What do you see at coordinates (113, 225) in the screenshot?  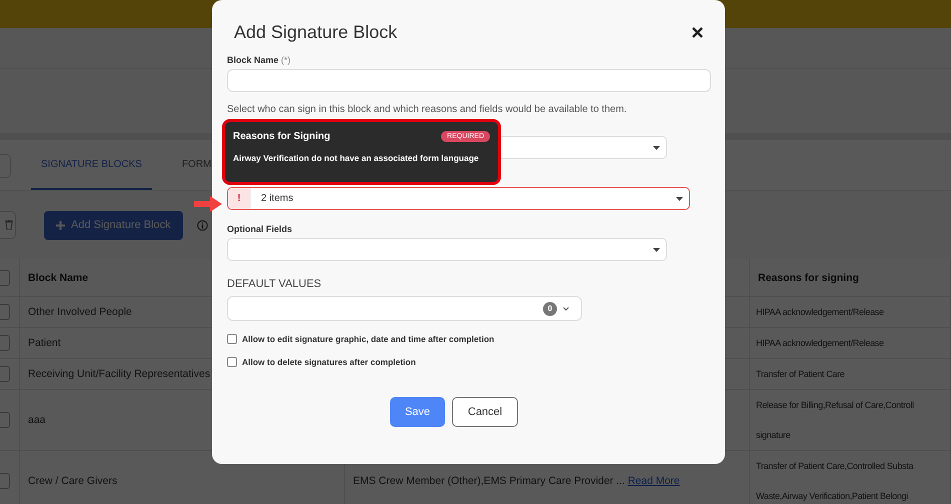 I see `add-signature-block-button: Add Signature Block` at bounding box center [113, 225].